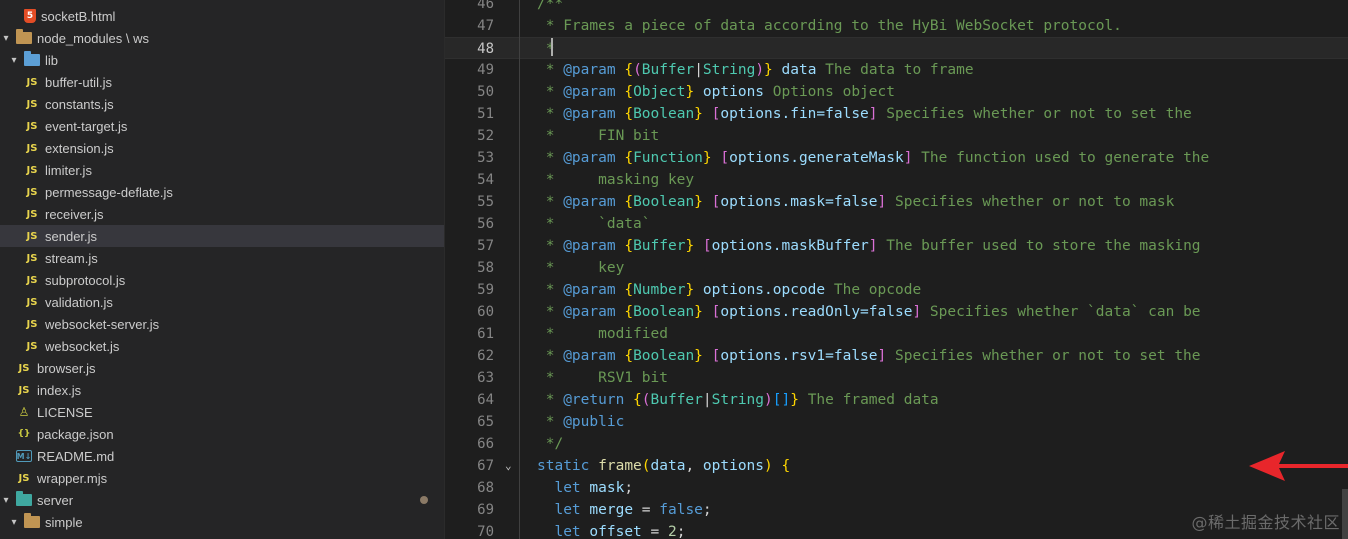 The height and width of the screenshot is (539, 1348). I want to click on code-token: options, so click(733, 92).